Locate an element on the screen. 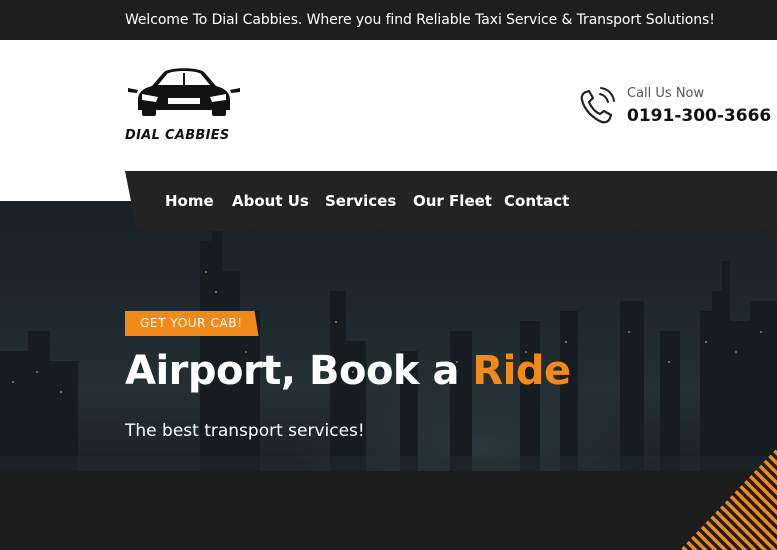 This screenshot has height=550, width=777. logo-text: DIAL CABBIES is located at coordinates (177, 135).